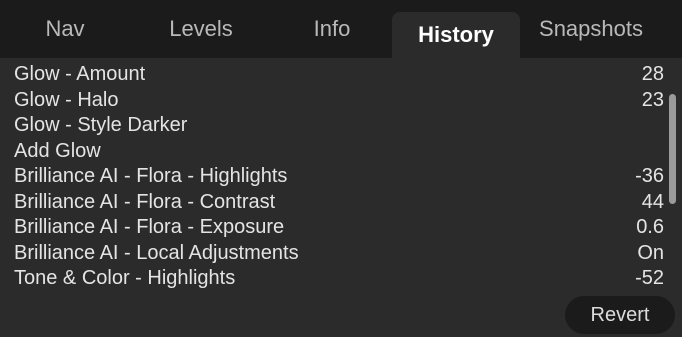 This screenshot has width=682, height=337. I want to click on history-item-label: Glow - Style Darker, so click(101, 125).